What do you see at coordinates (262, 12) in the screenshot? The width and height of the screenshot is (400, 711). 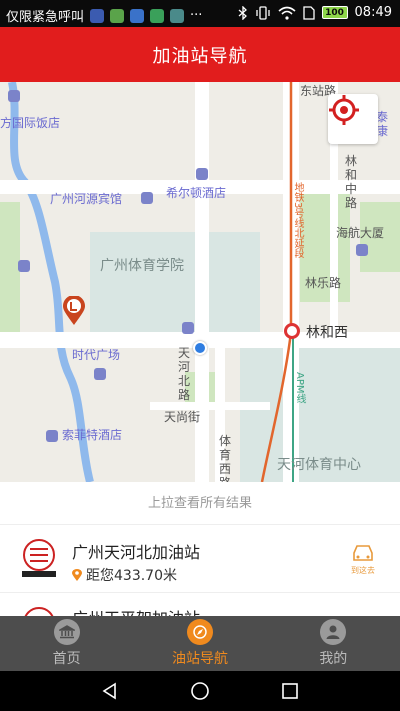 I see `vibrate-icon` at bounding box center [262, 12].